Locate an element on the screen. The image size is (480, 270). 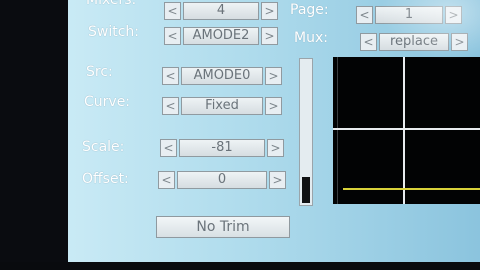
level-slider is located at coordinates (306, 132).